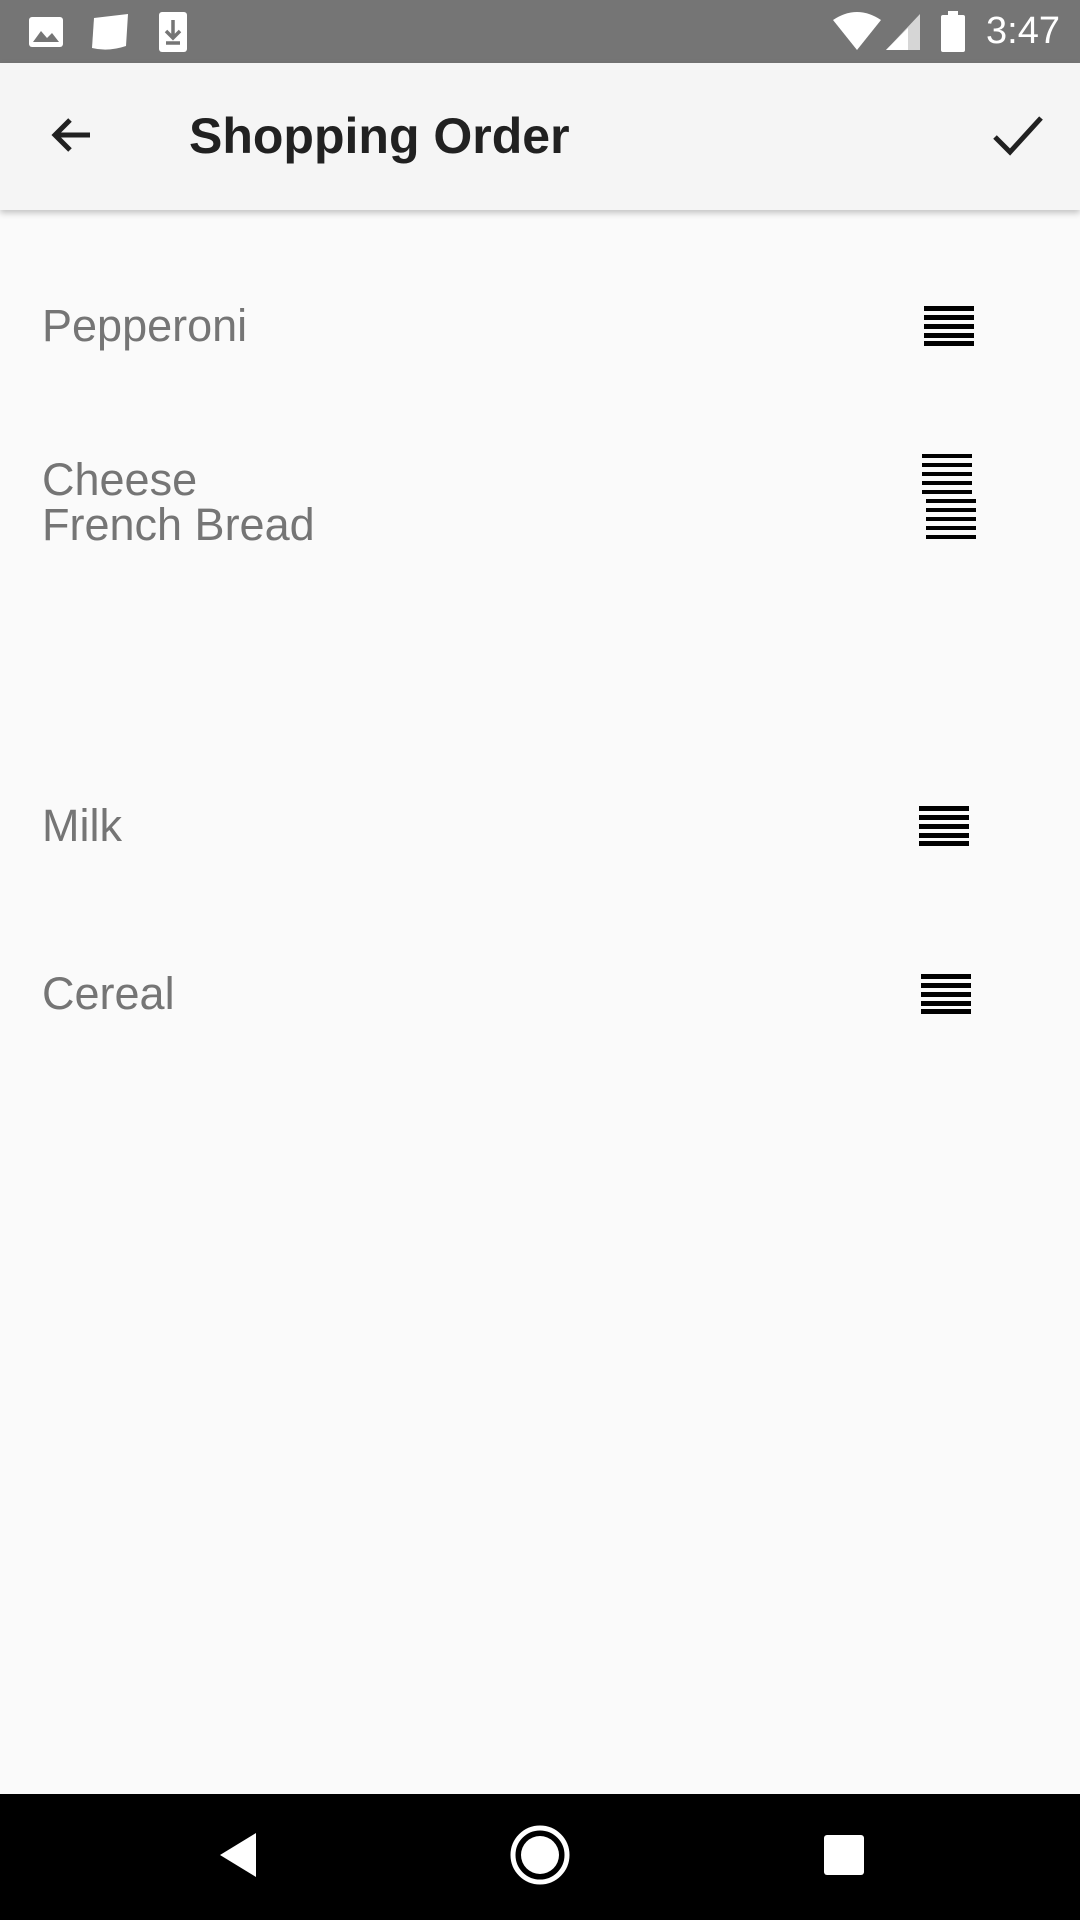 The width and height of the screenshot is (1080, 1920). What do you see at coordinates (145, 325) in the screenshot?
I see `item-label: Pepperoni` at bounding box center [145, 325].